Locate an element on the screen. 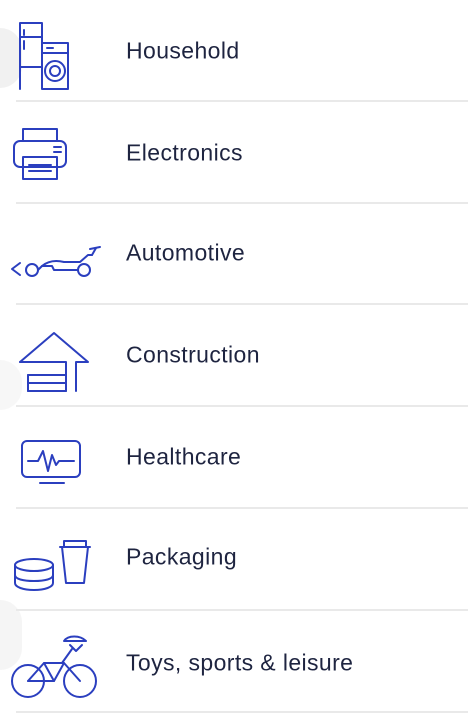  category-label: Electronics is located at coordinates (184, 152).